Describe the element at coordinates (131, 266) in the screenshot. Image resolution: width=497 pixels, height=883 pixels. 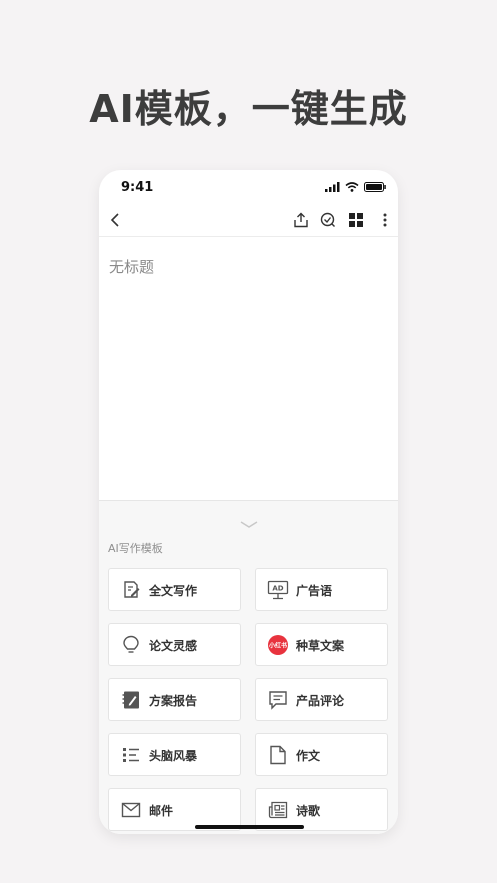
I see `document-title: 无标题` at that location.